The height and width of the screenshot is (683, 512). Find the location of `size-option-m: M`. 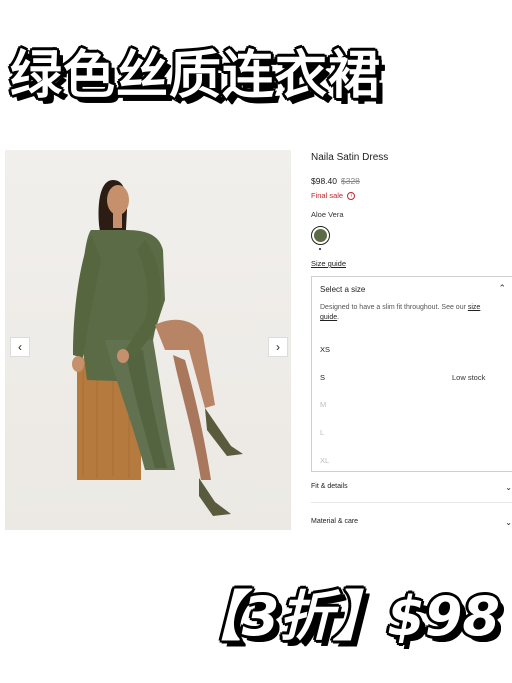

size-option-m: M is located at coordinates (323, 404).